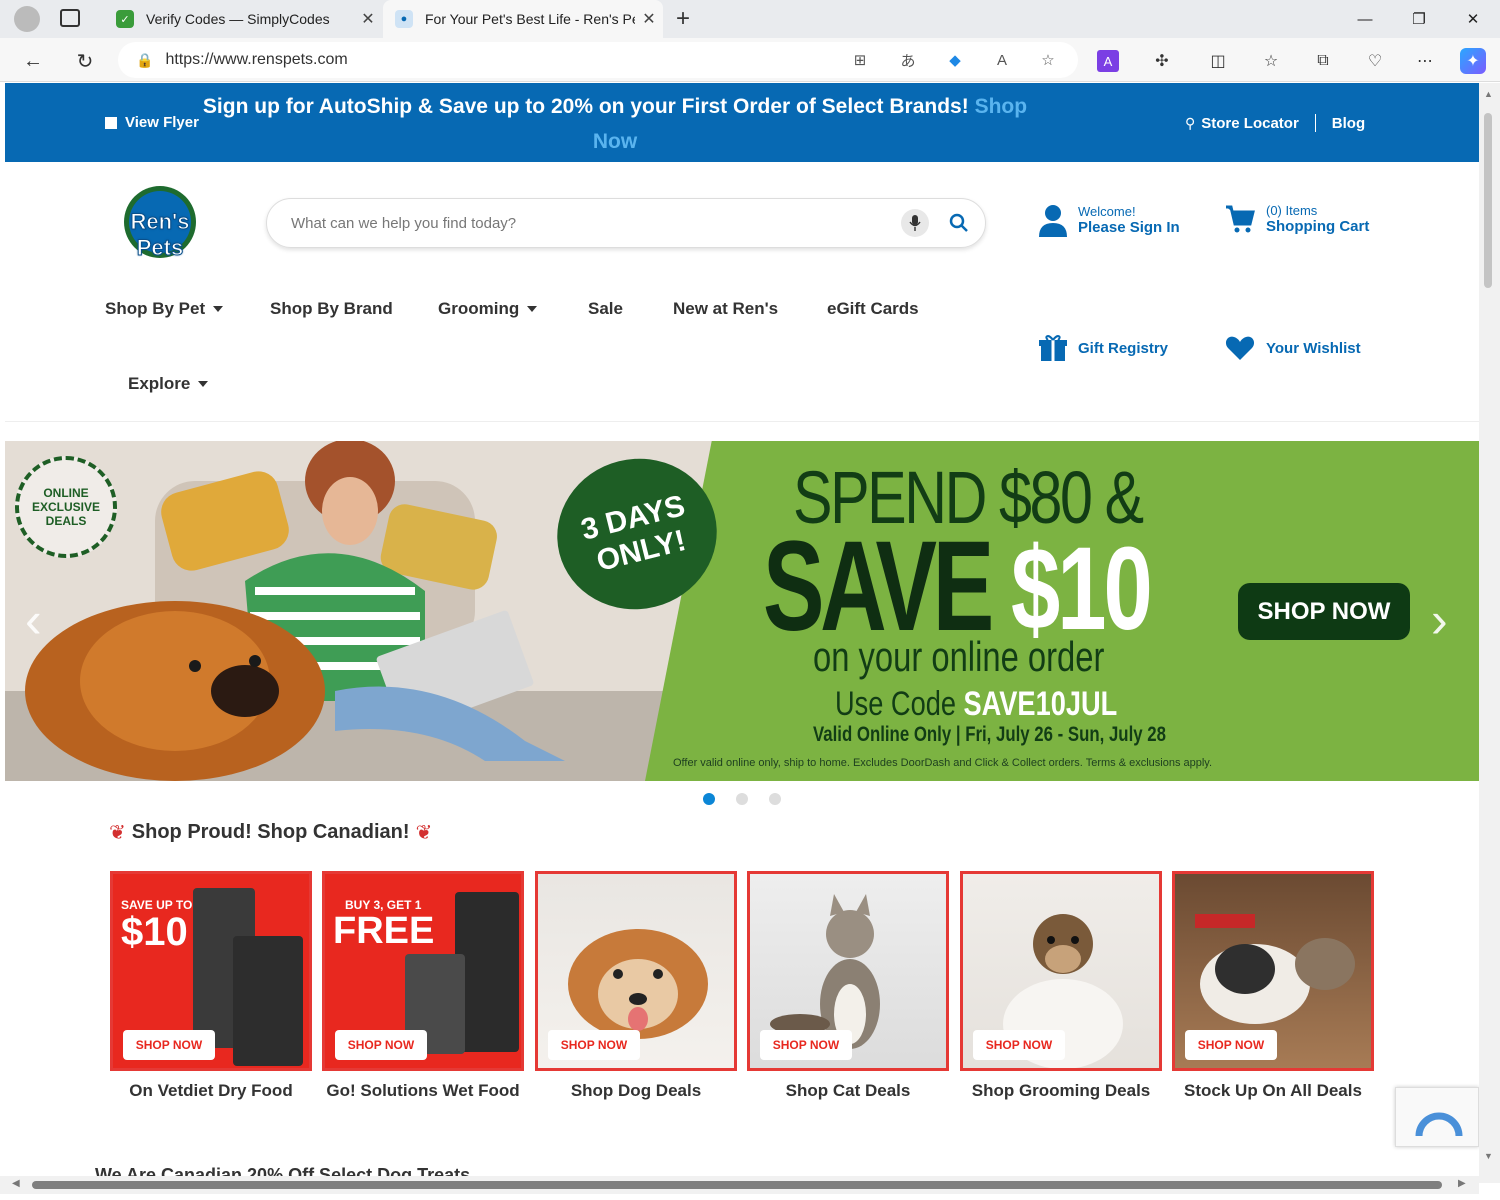 Image resolution: width=1500 pixels, height=1200 pixels. What do you see at coordinates (1250, 123) in the screenshot?
I see `store-locator-link: Store Locator` at bounding box center [1250, 123].